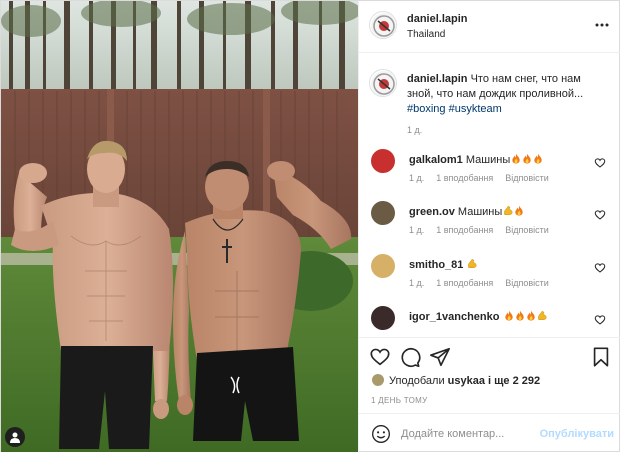  Describe the element at coordinates (426, 34) in the screenshot. I see `post-location: Thailand` at that location.